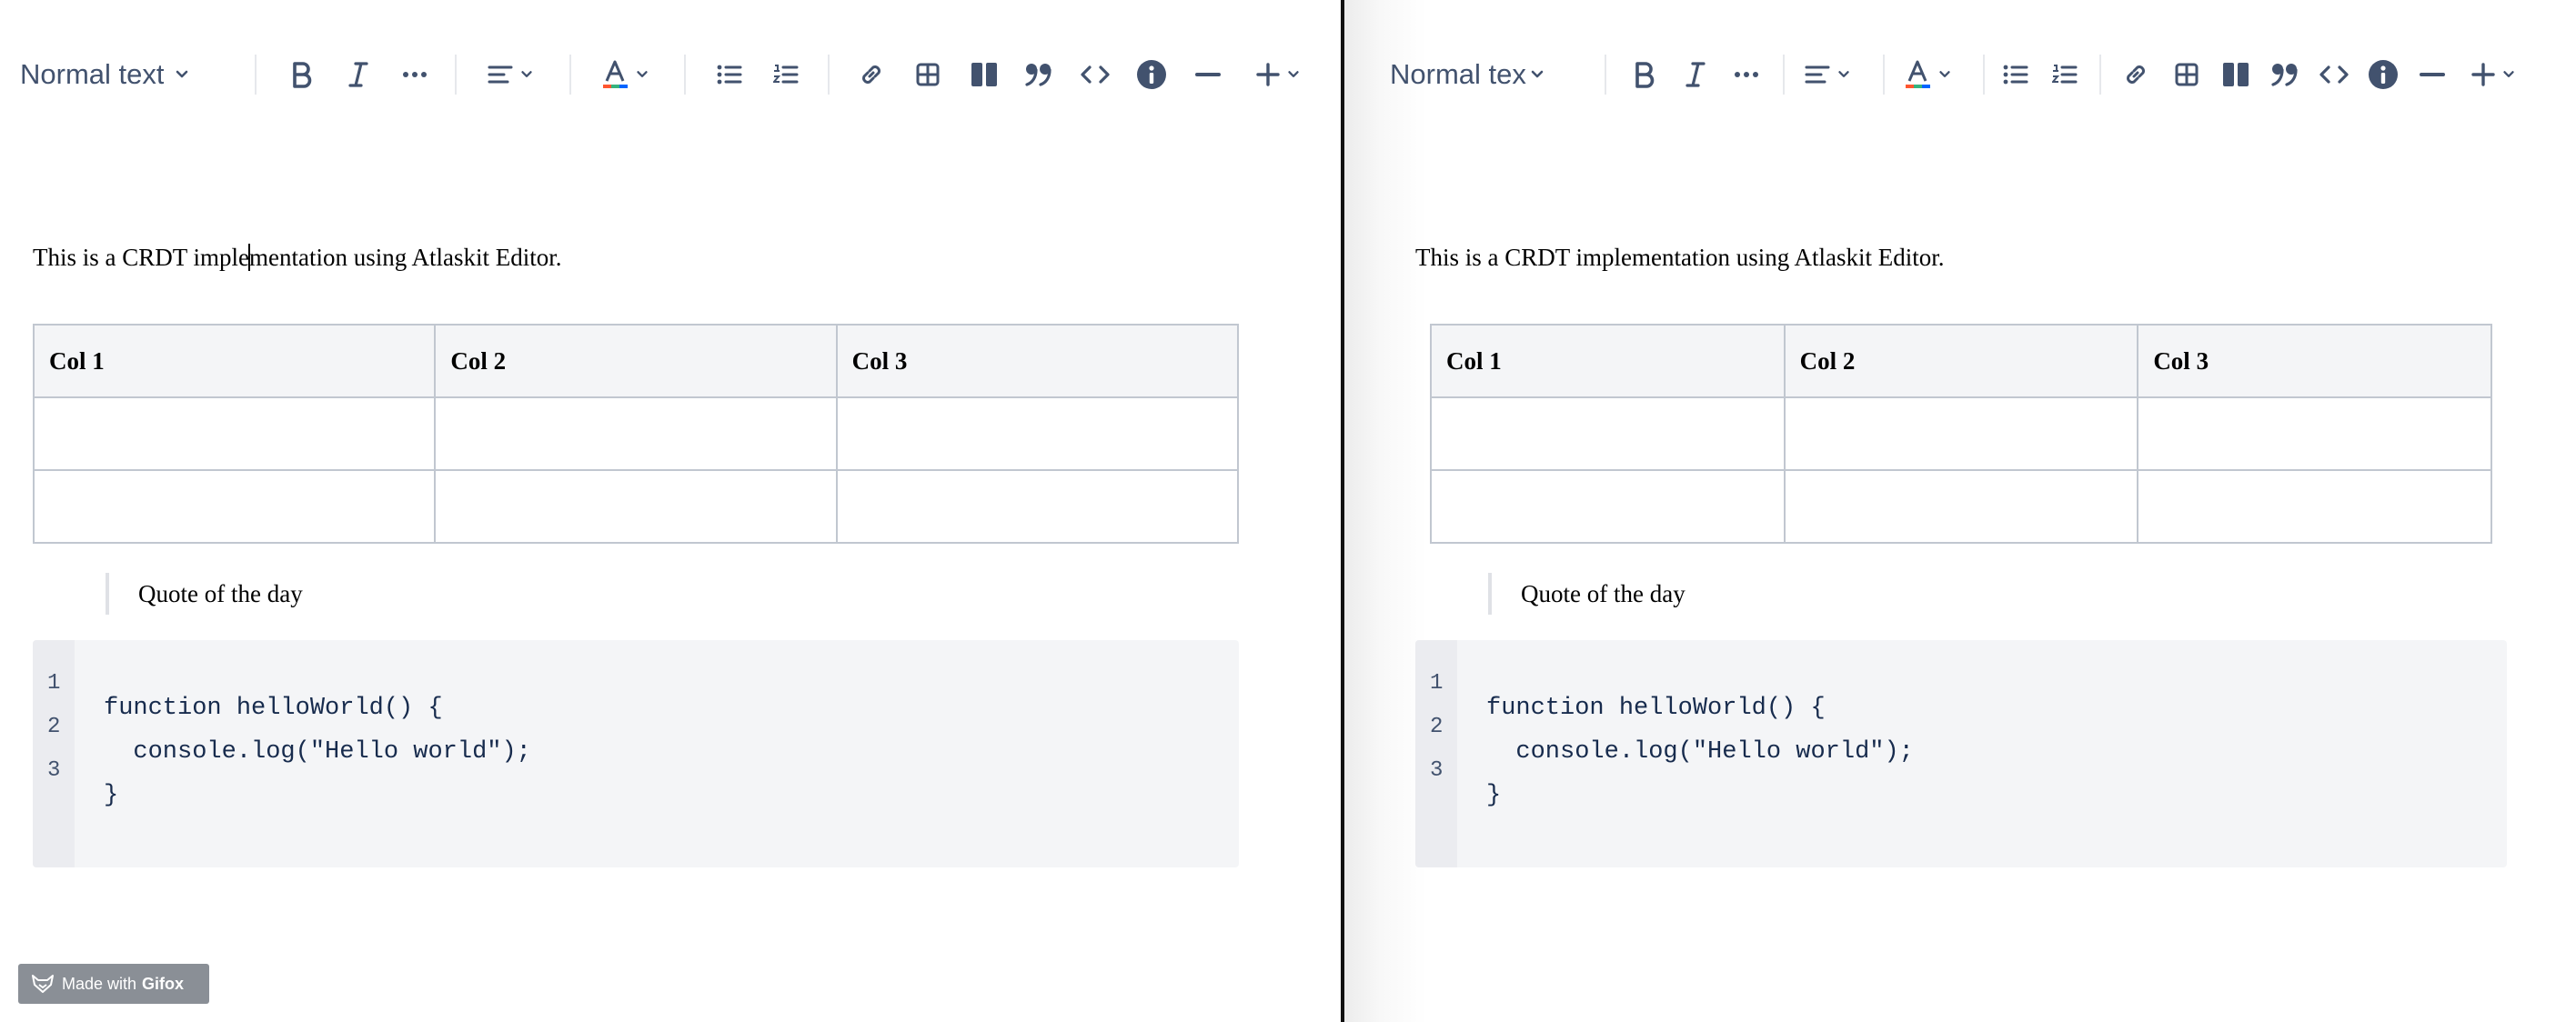 Image resolution: width=2576 pixels, height=1022 pixels. What do you see at coordinates (99, 983) in the screenshot?
I see `watermark-prefix: Made with` at bounding box center [99, 983].